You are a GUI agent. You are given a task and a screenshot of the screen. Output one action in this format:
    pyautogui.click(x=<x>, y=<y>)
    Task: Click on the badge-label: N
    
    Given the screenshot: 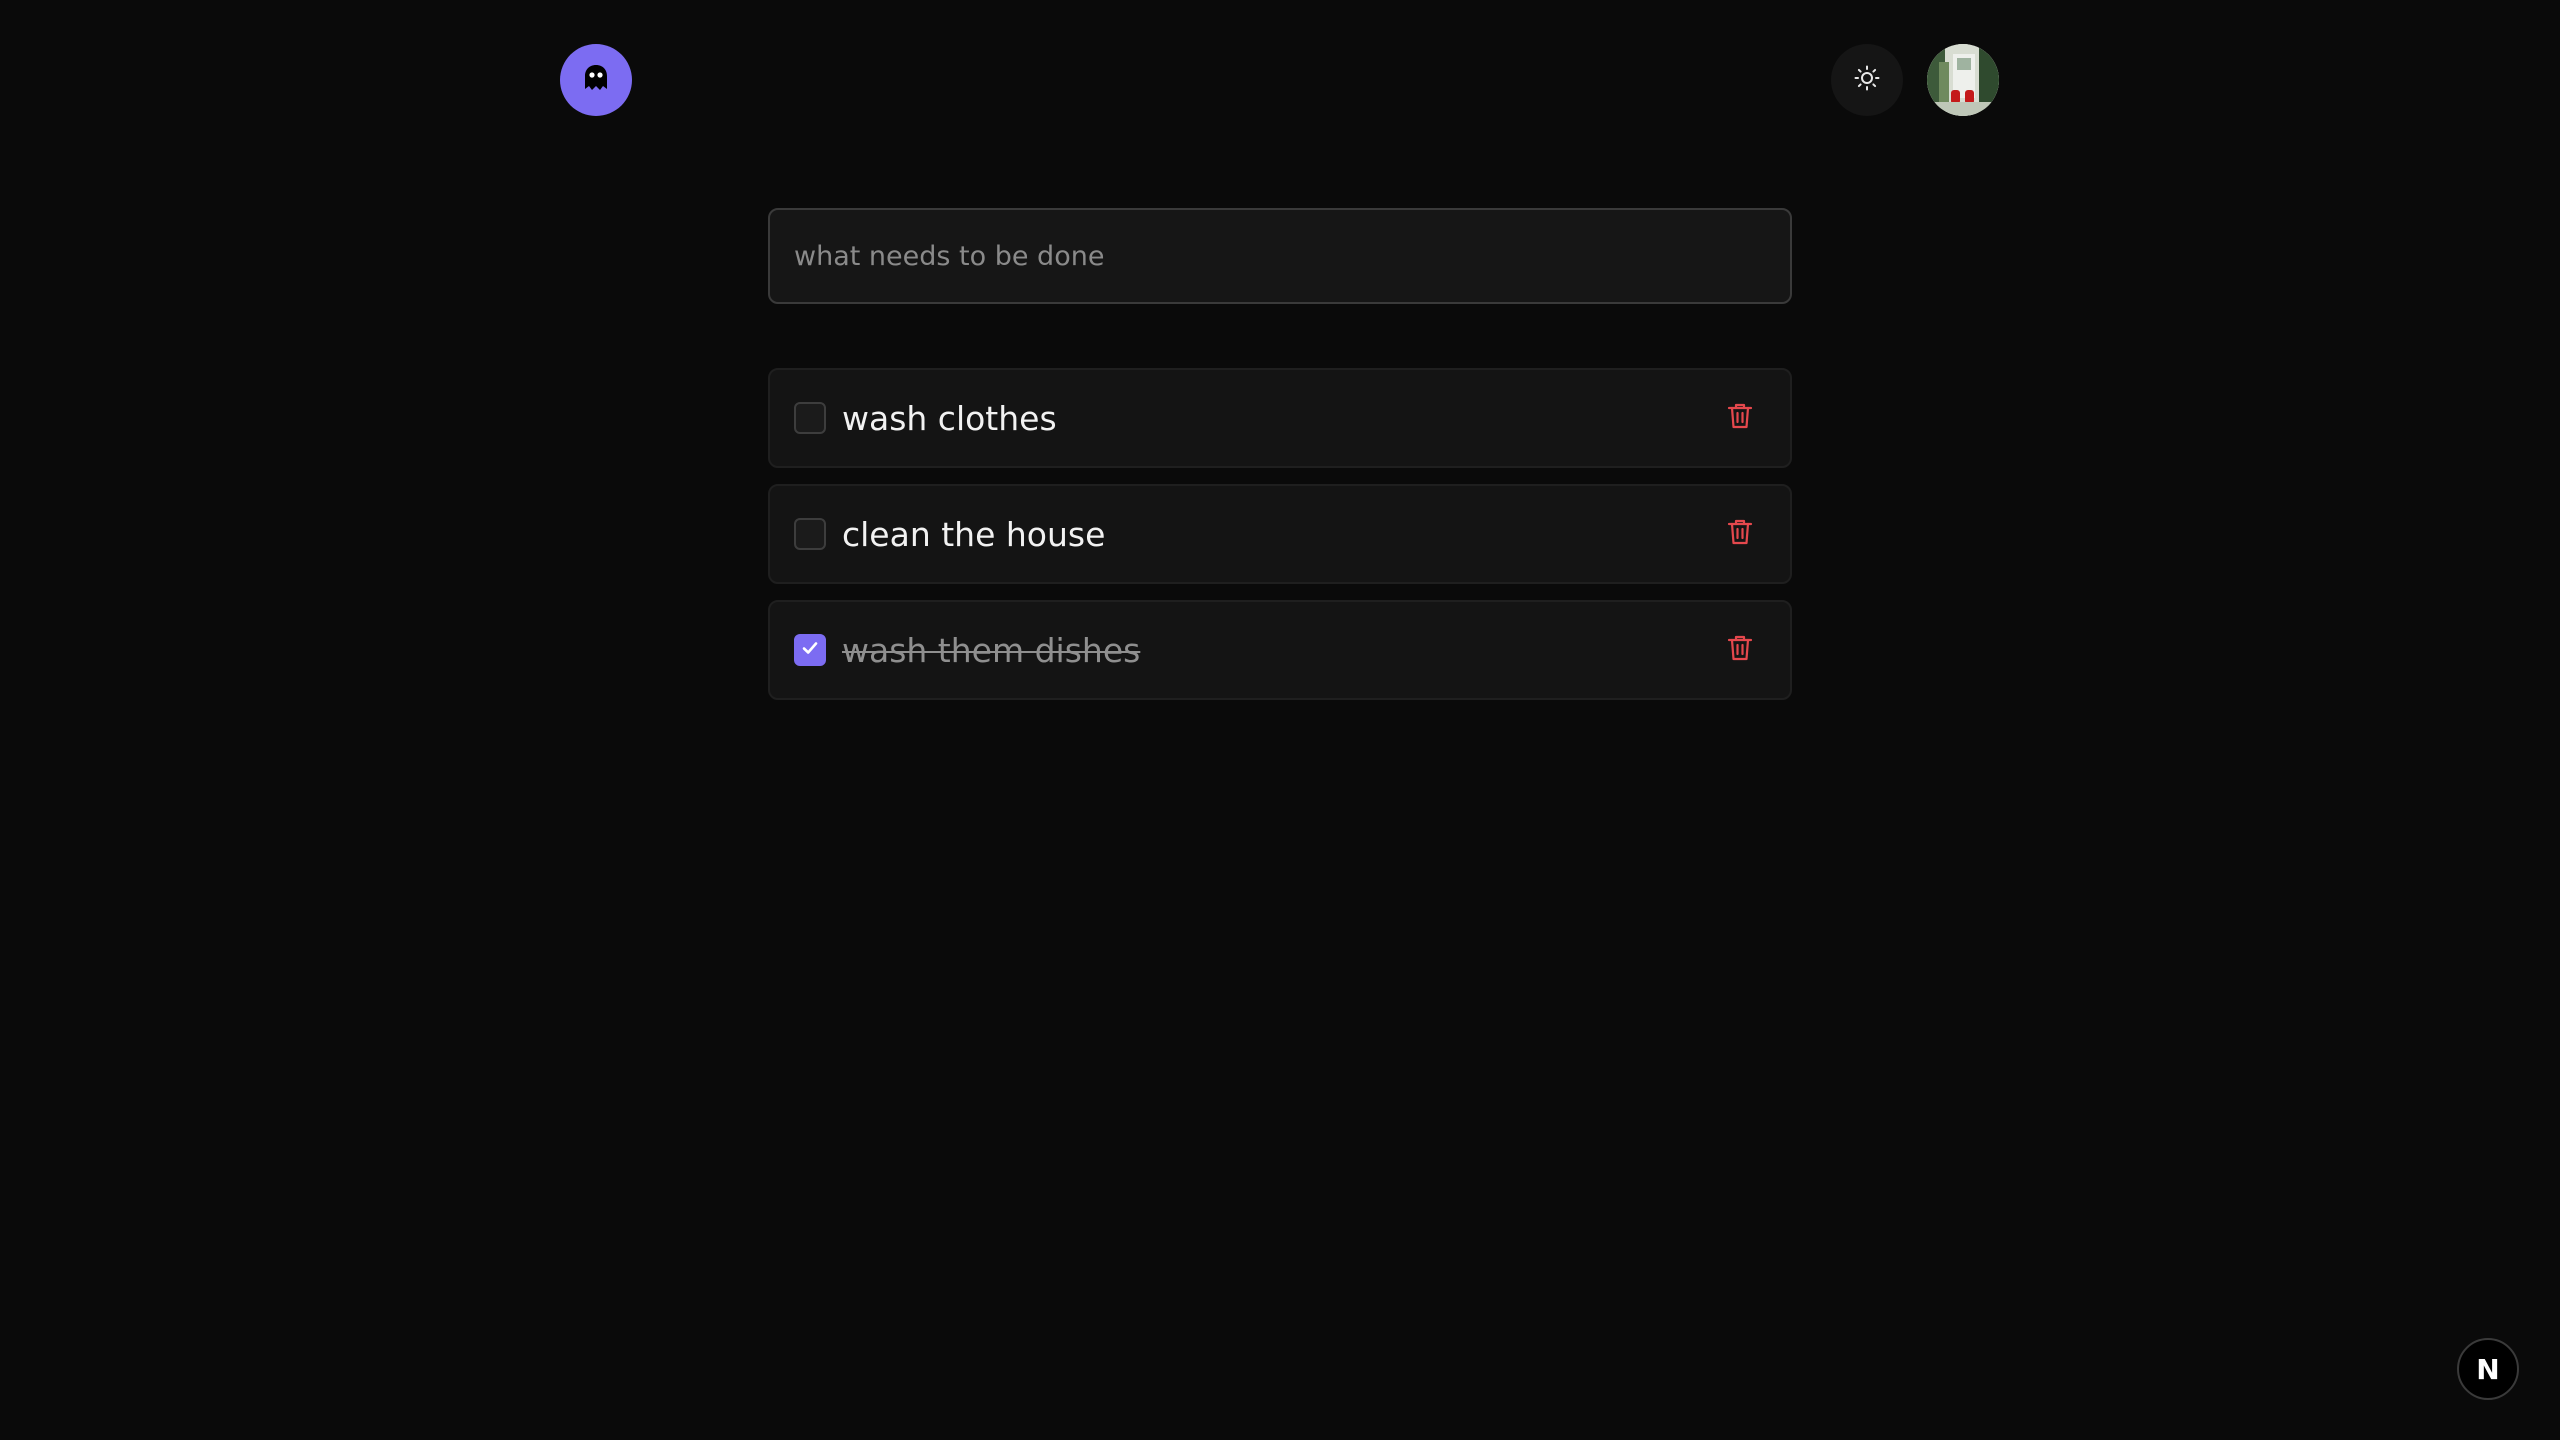 What is the action you would take?
    pyautogui.click(x=2488, y=1369)
    